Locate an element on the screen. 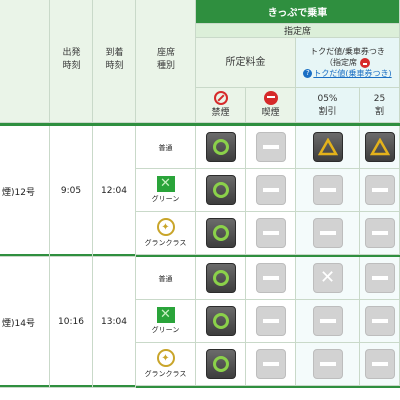 The height and width of the screenshot is (400, 400). departure-time: 9:05 is located at coordinates (71, 191).